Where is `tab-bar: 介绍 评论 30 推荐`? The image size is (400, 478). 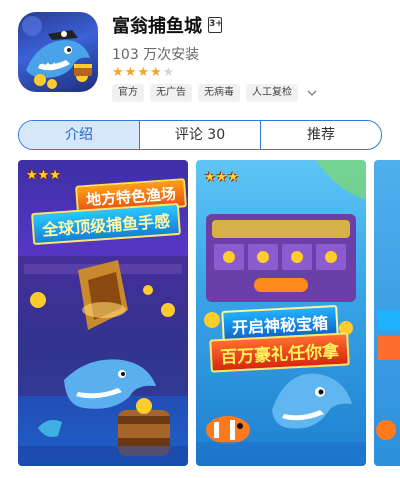
tab-bar: 介绍 评论 30 推荐 is located at coordinates (200, 135).